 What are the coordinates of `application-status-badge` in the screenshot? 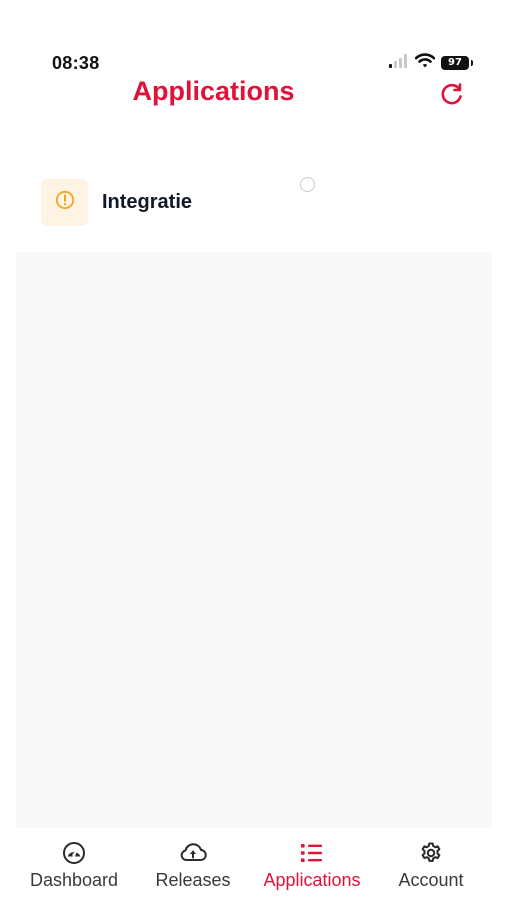 It's located at (64, 202).